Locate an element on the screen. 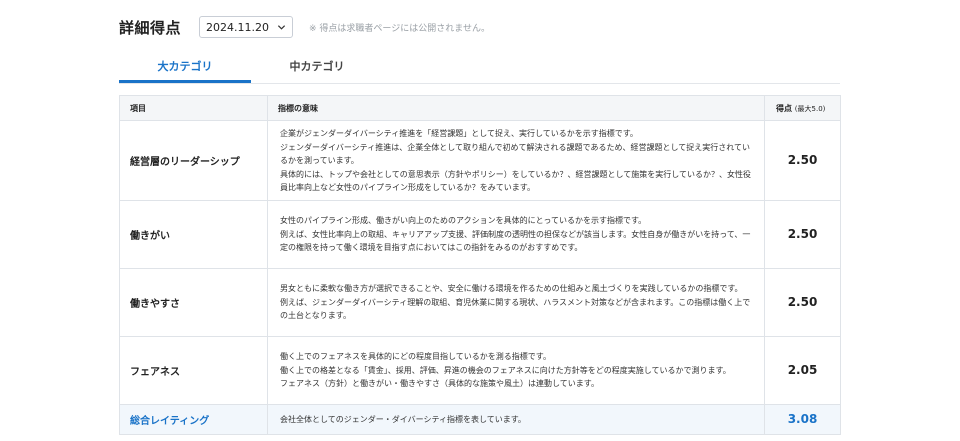 This screenshot has height=441, width=960. column-header-score-note: (最大5.0) is located at coordinates (810, 108).